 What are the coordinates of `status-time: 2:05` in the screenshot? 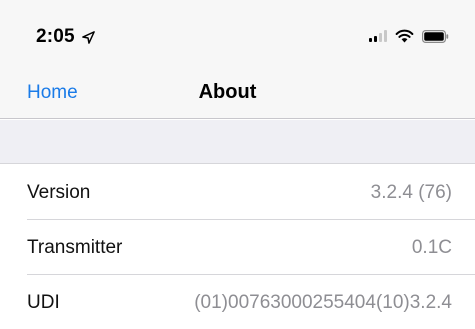 It's located at (55, 36).